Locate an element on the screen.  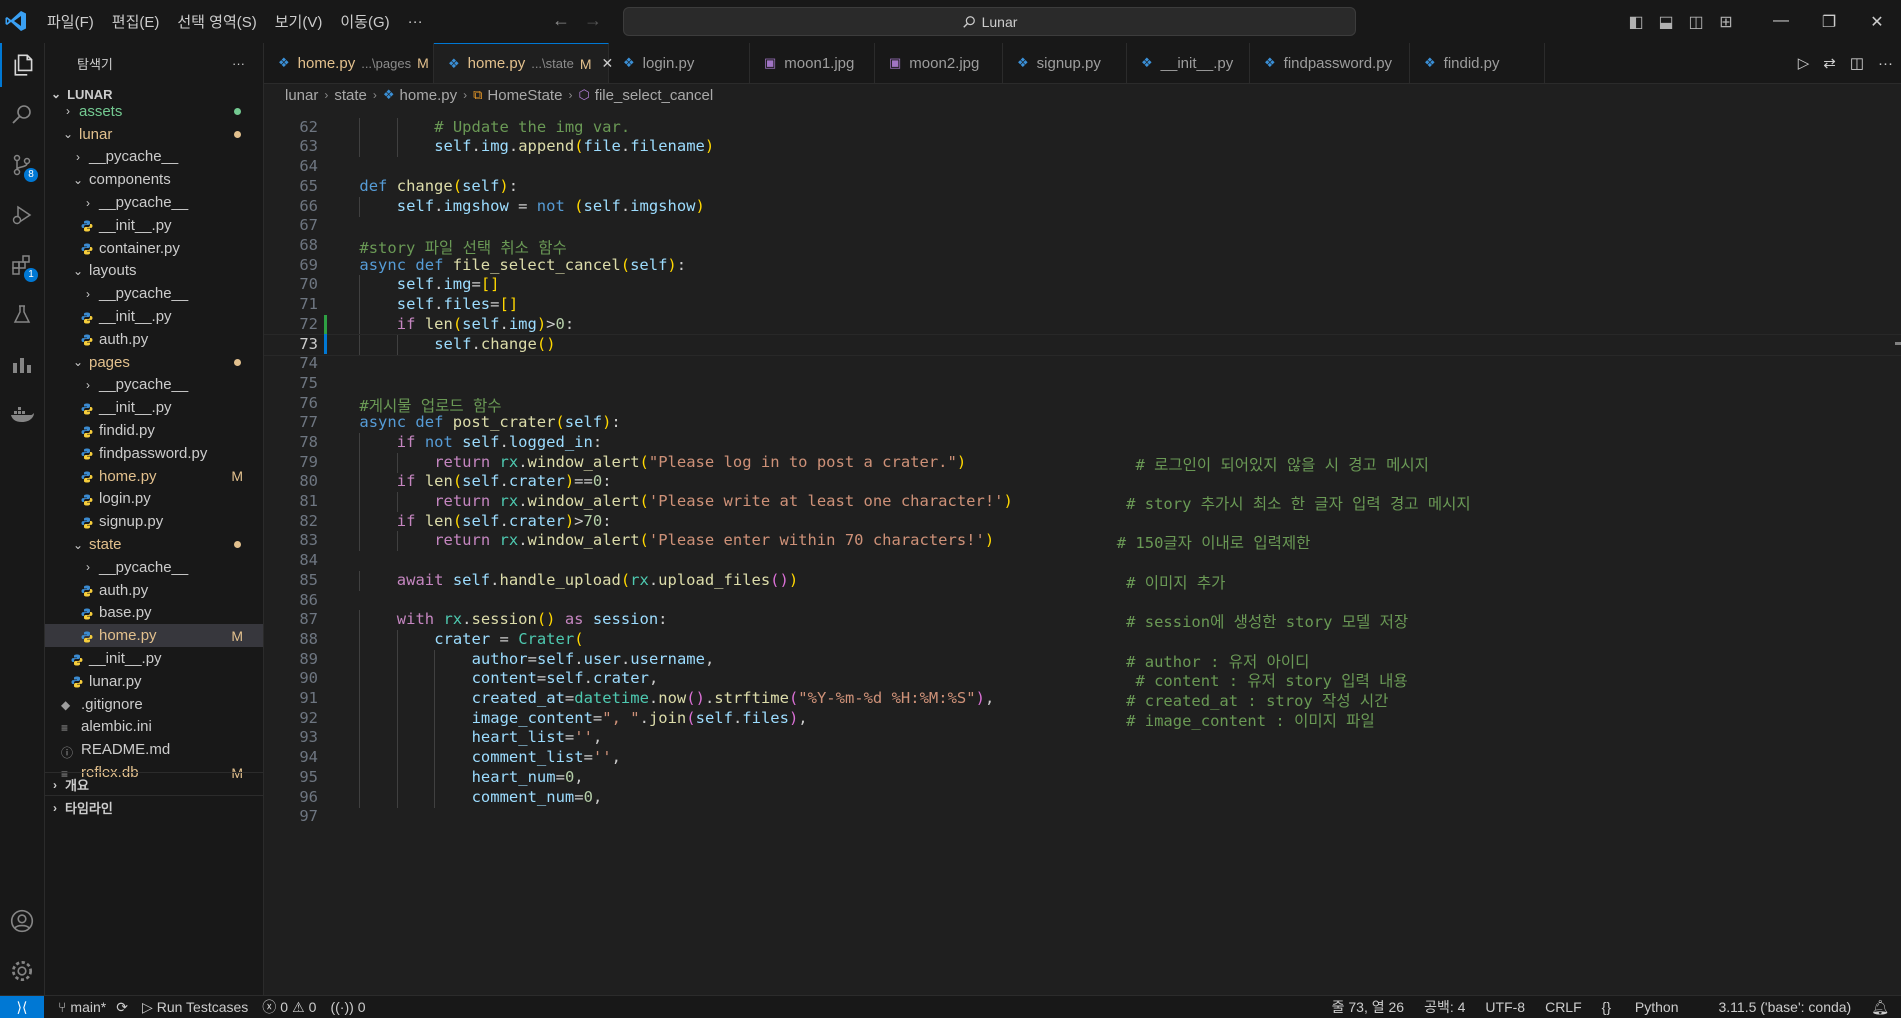
close-window-icon: ✕ is located at coordinates (1877, 22).